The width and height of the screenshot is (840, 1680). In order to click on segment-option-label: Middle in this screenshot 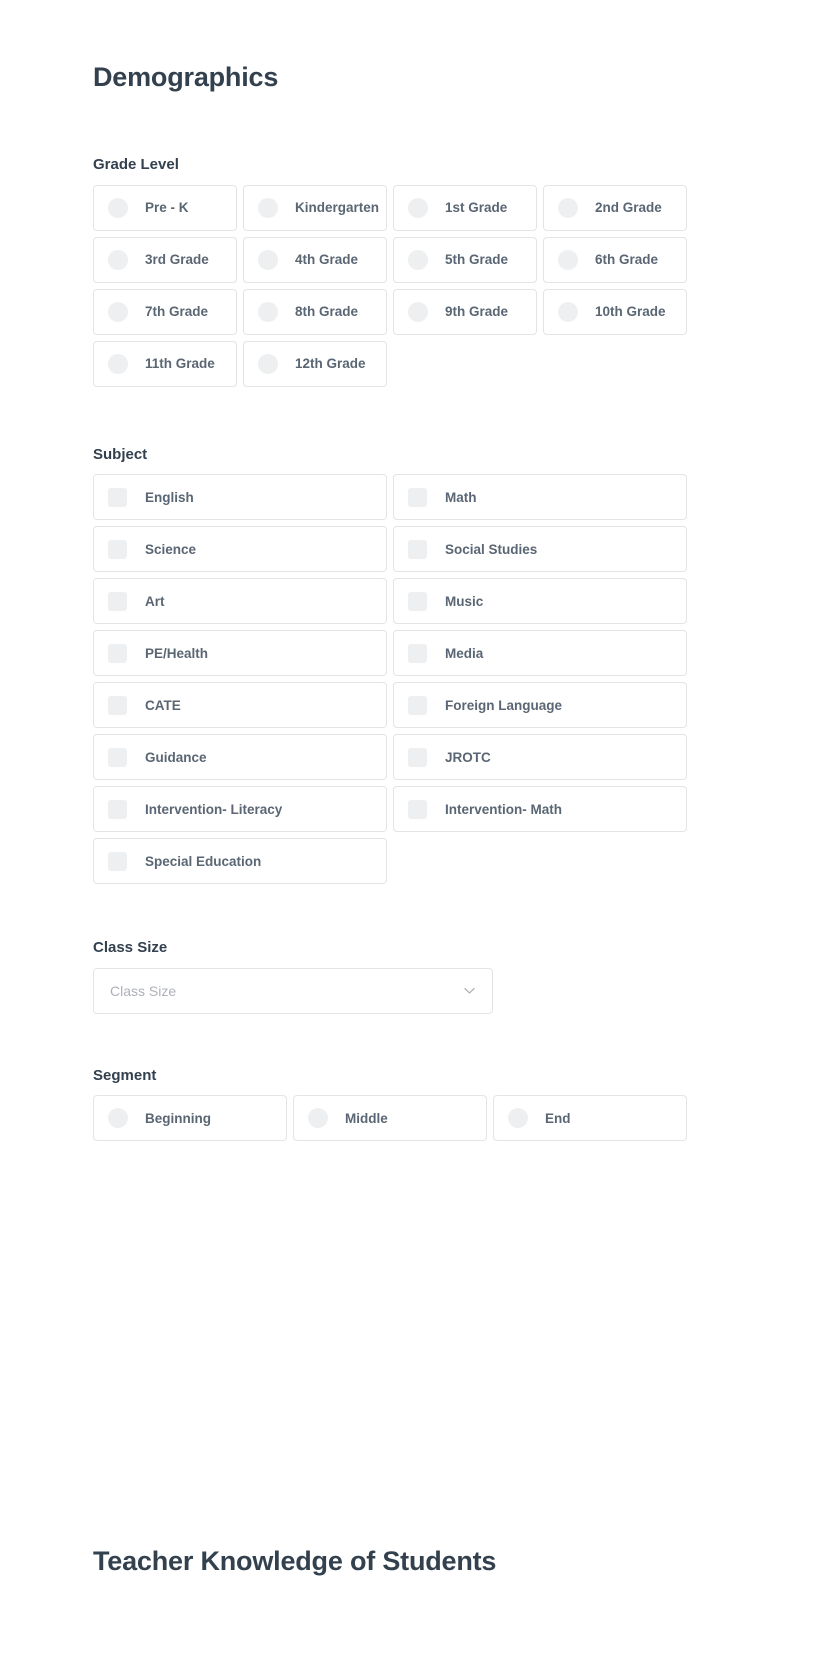, I will do `click(366, 1118)`.